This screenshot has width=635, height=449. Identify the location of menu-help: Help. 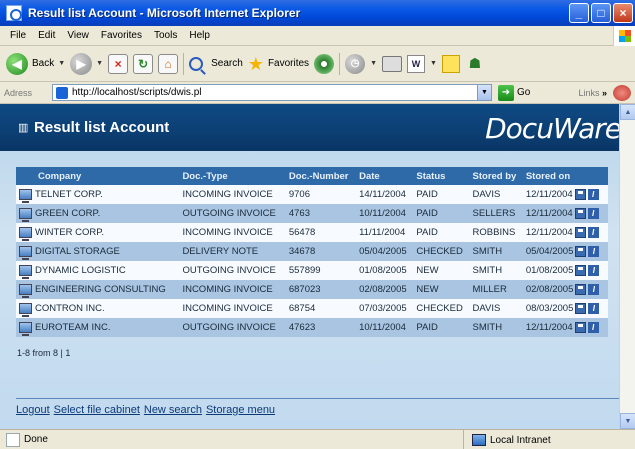
(199, 35).